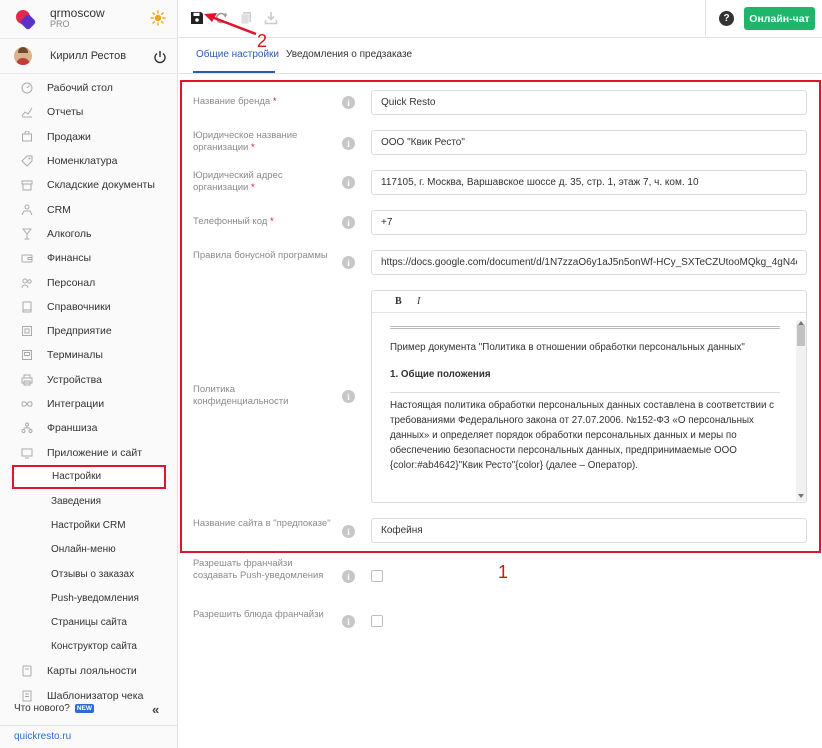 This screenshot has height=748, width=822. What do you see at coordinates (27, 137) in the screenshot?
I see `cart-icon` at bounding box center [27, 137].